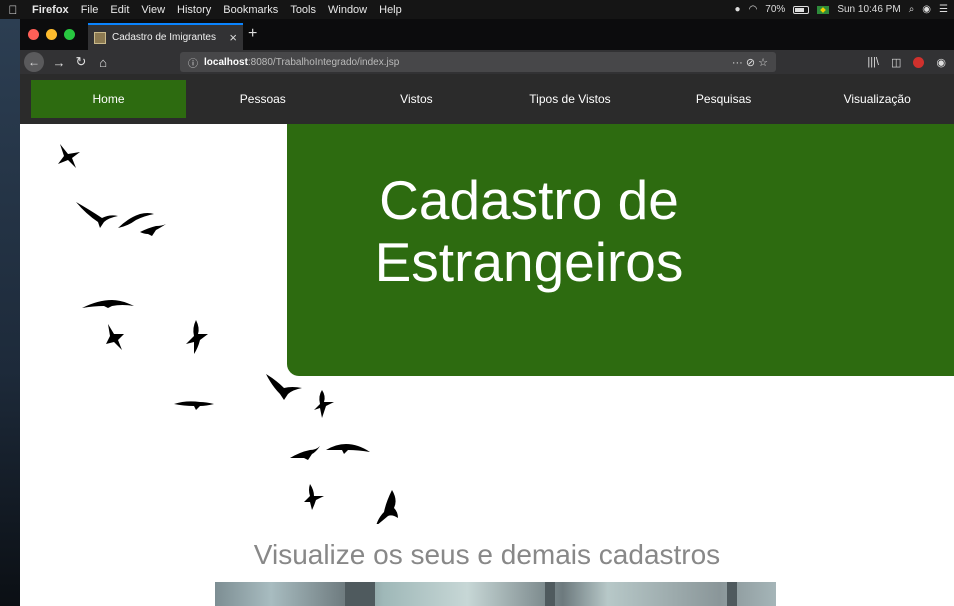  What do you see at coordinates (119, 10) in the screenshot?
I see `menu-edit: Edit` at bounding box center [119, 10].